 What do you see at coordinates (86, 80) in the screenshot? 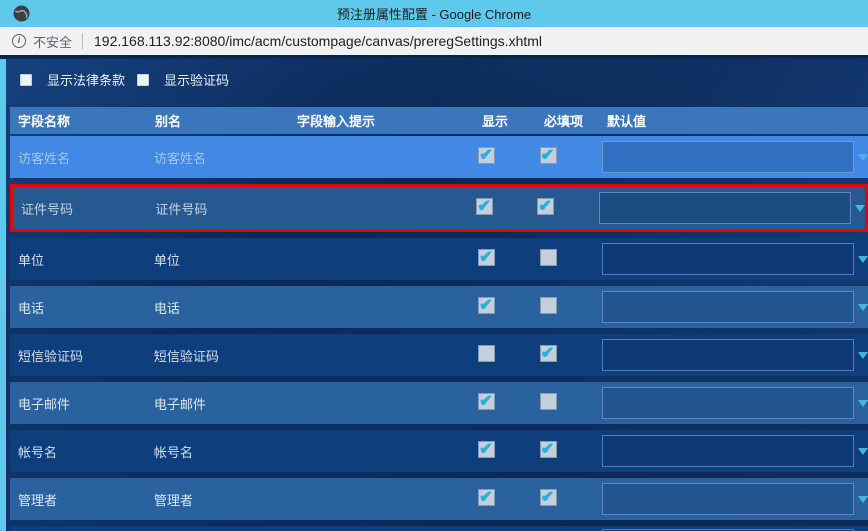
I see `toolbar-checkbox-label: 显示法律条款` at bounding box center [86, 80].